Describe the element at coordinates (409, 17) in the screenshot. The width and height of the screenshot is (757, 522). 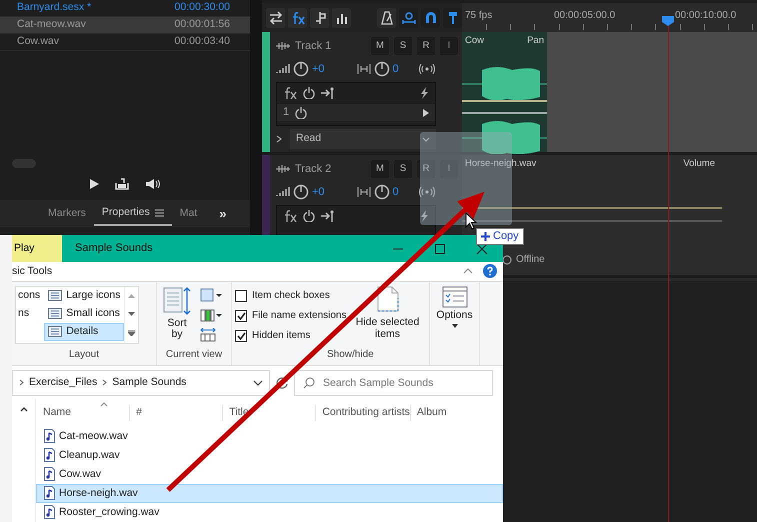
I see `snap-icon` at that location.